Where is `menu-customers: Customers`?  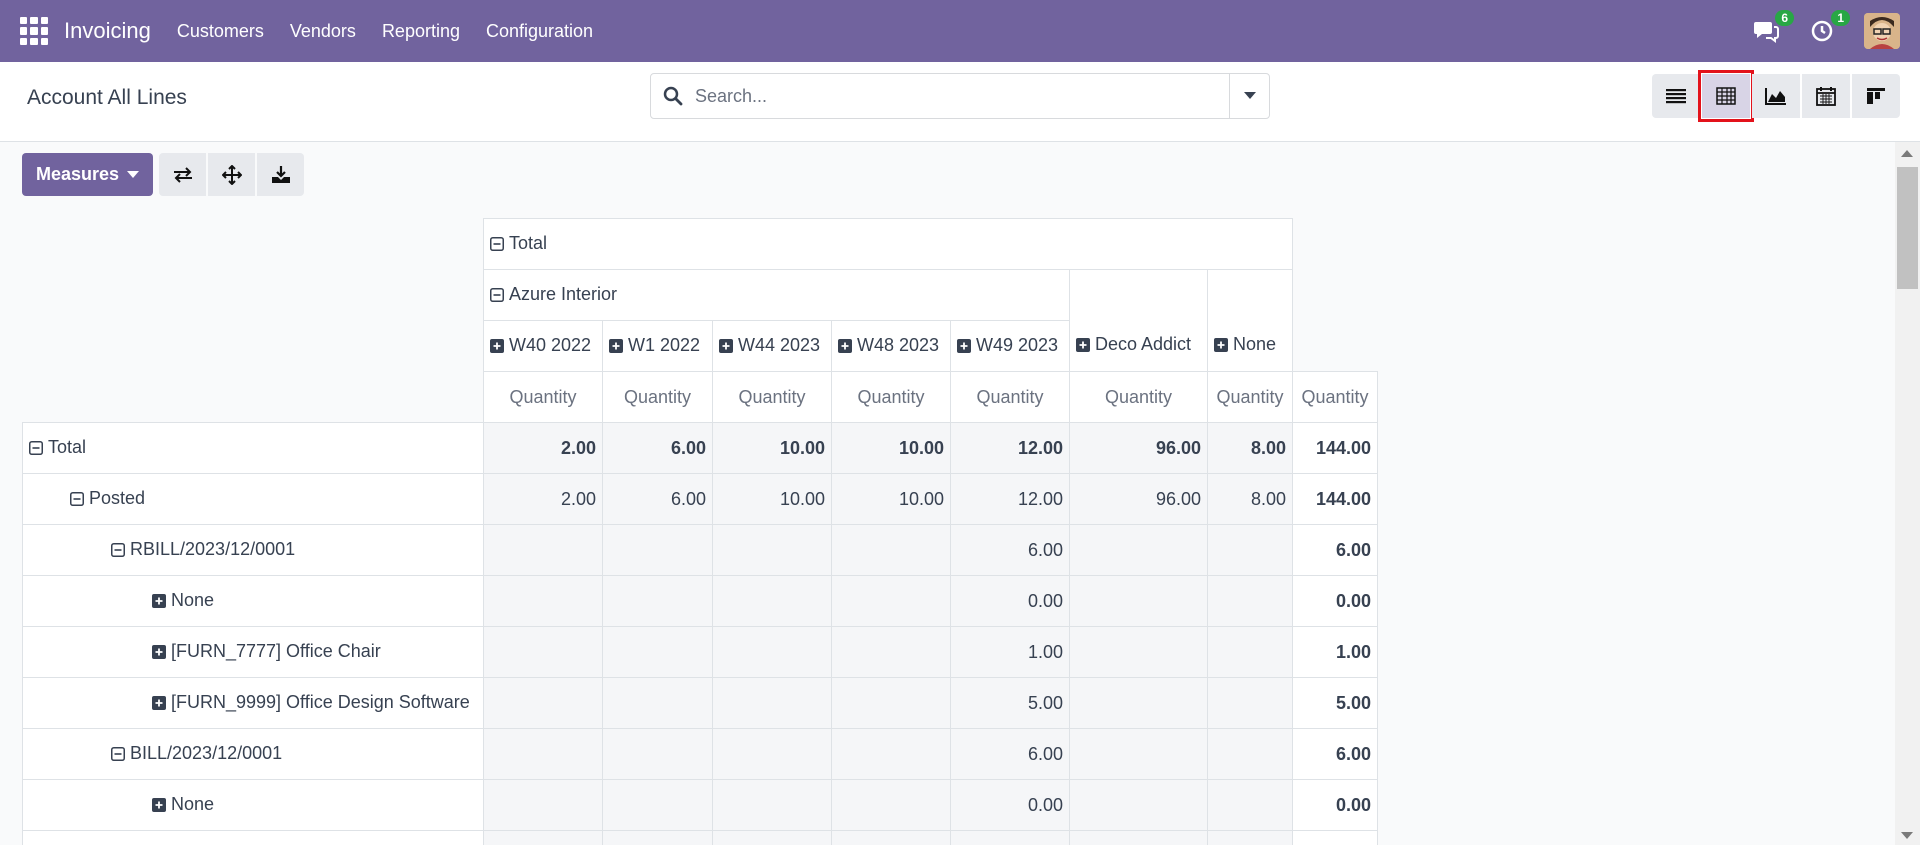 menu-customers: Customers is located at coordinates (220, 31).